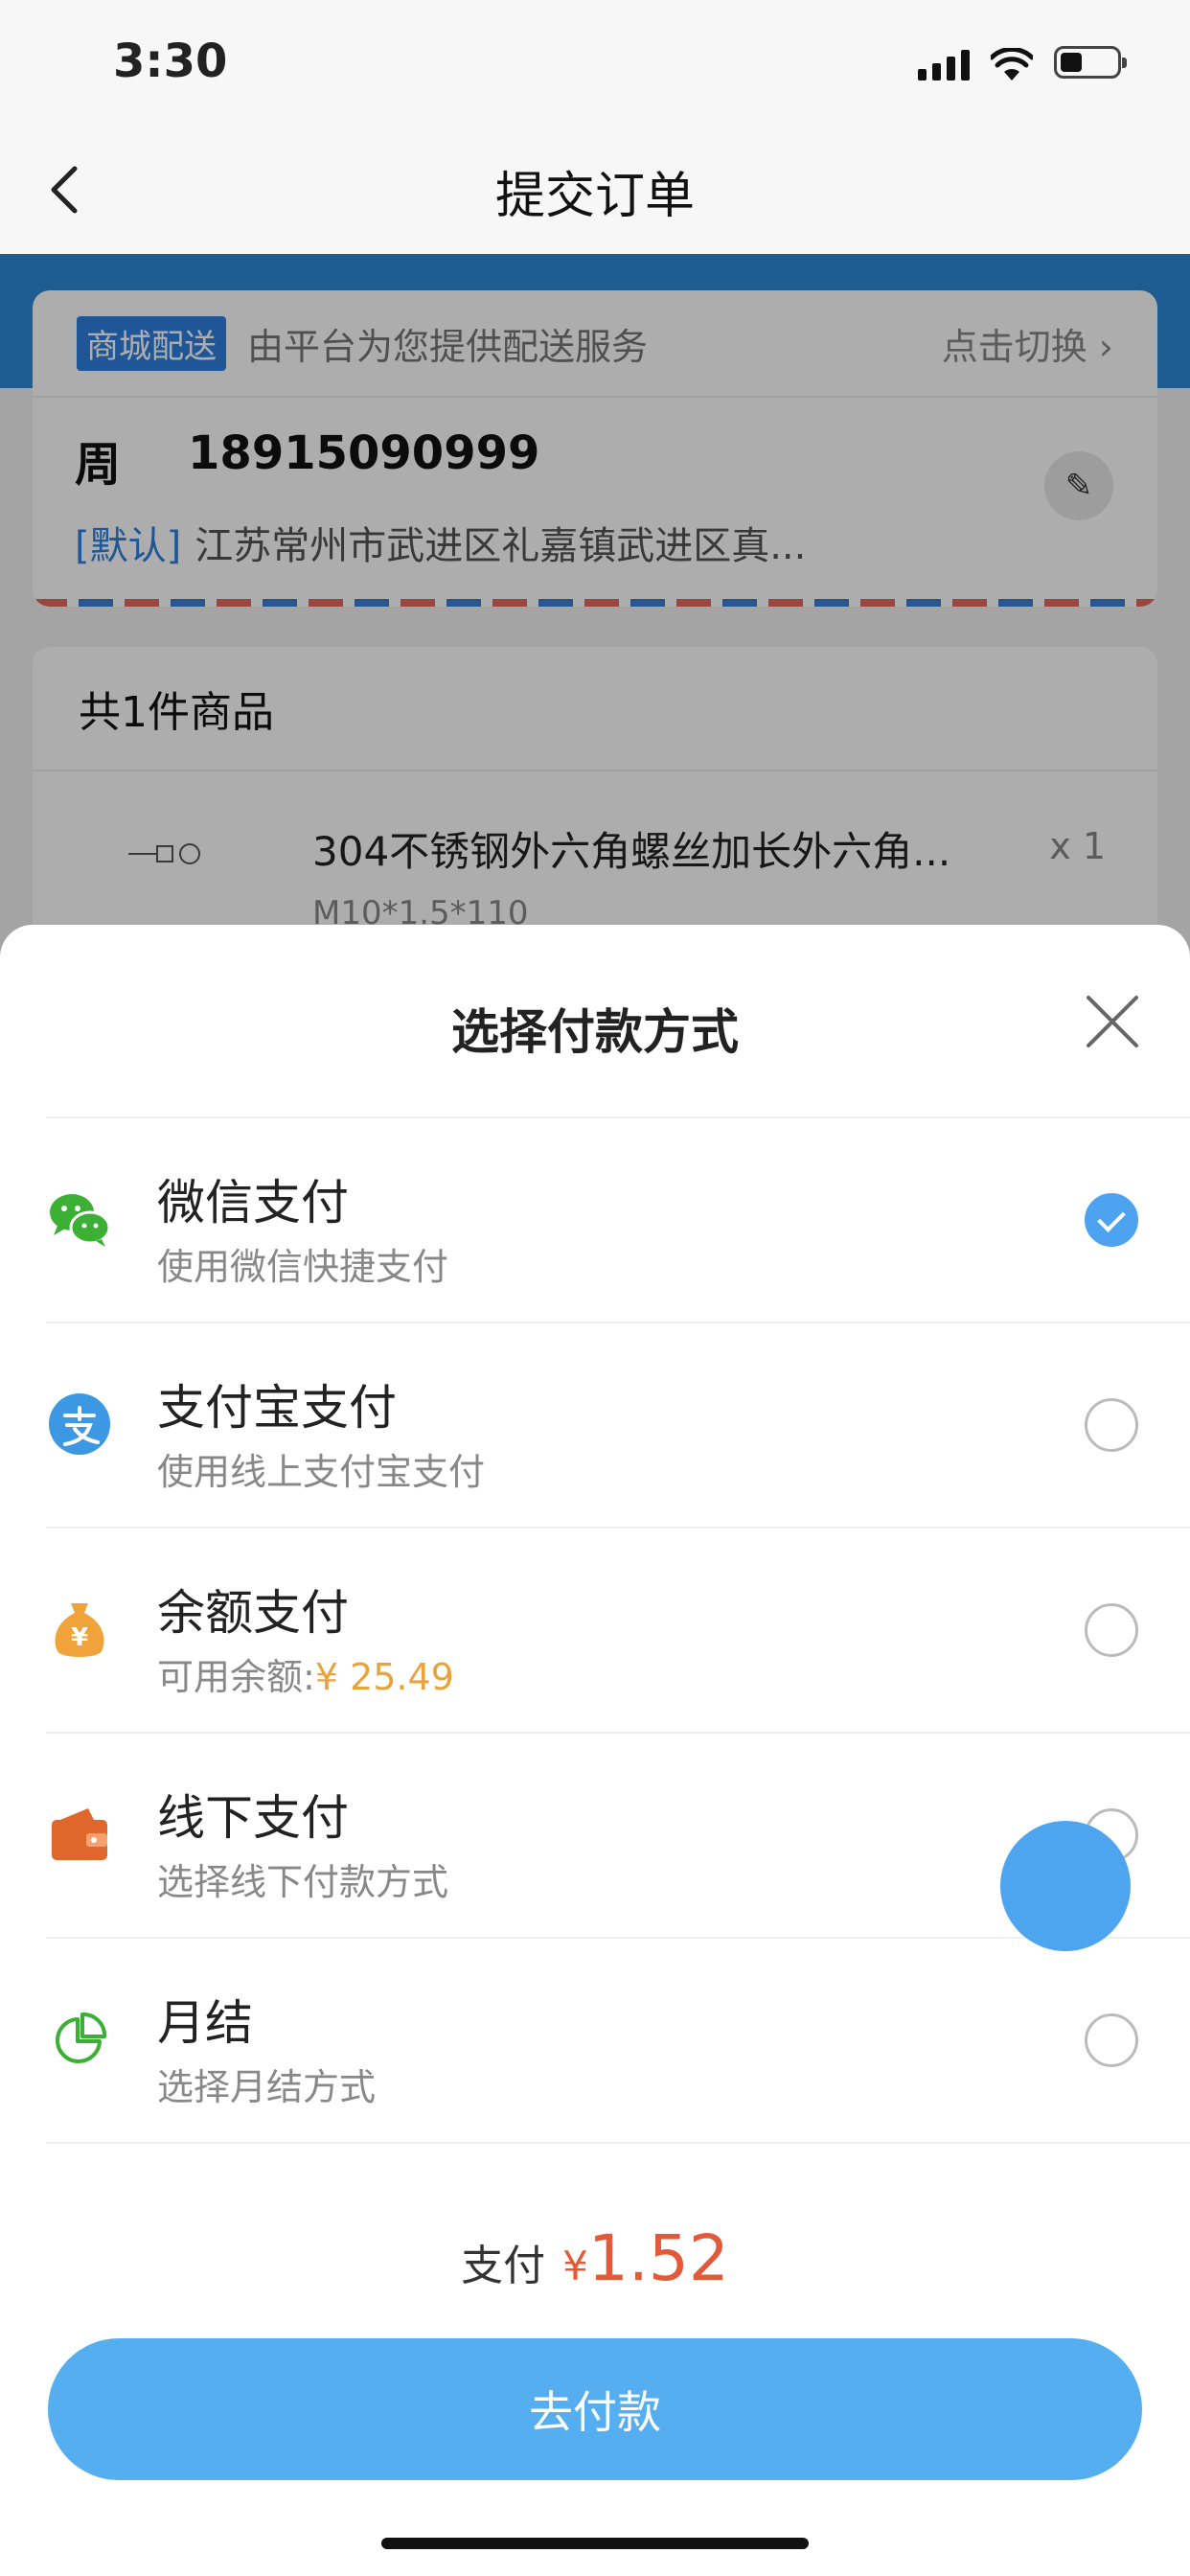 This screenshot has width=1190, height=2576. What do you see at coordinates (303, 1267) in the screenshot?
I see `payment-desc: 使用微信快捷支付` at bounding box center [303, 1267].